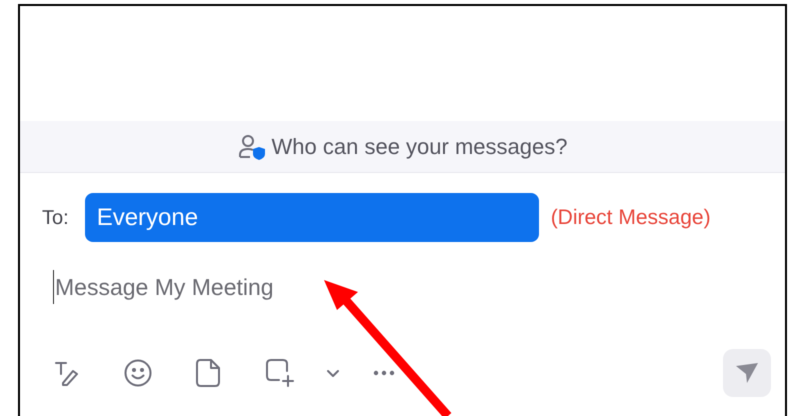 This screenshot has height=416, width=797. Describe the element at coordinates (138, 373) in the screenshot. I see `emoji-icon` at that location.